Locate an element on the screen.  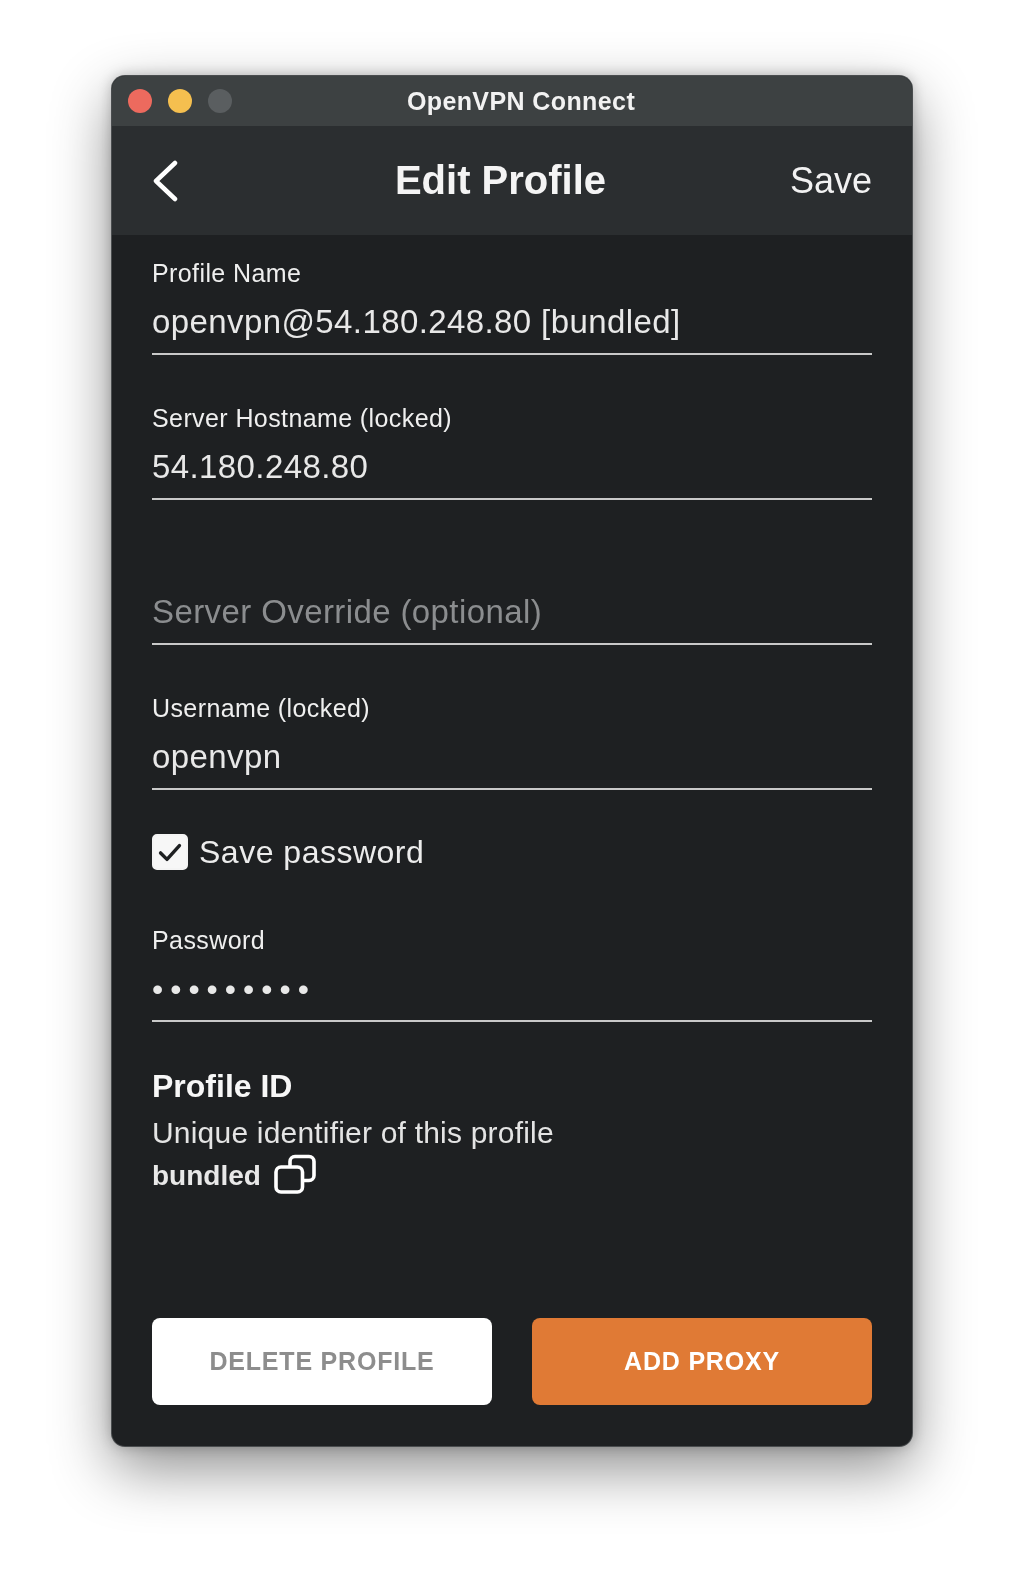
window-title: OpenVPN Connect is located at coordinates (521, 101).